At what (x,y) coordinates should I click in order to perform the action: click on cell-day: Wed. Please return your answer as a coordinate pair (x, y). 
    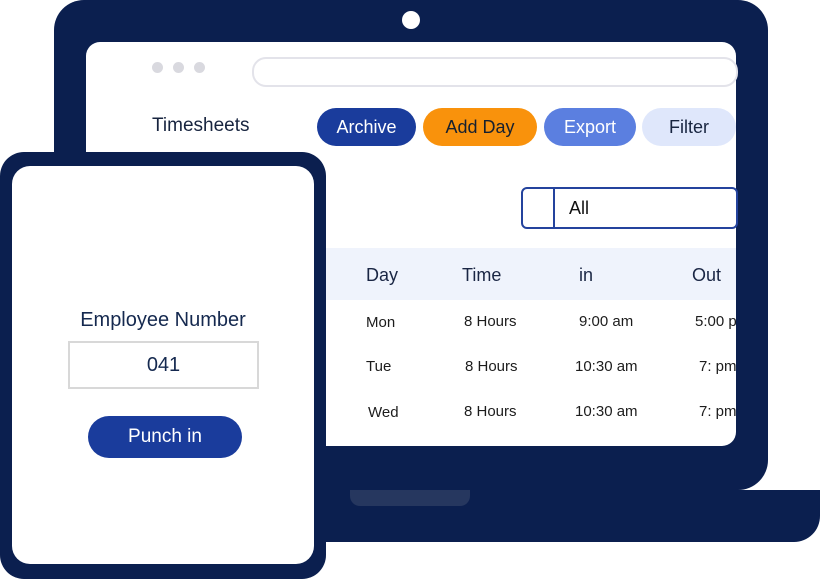
    Looking at the image, I should click on (383, 412).